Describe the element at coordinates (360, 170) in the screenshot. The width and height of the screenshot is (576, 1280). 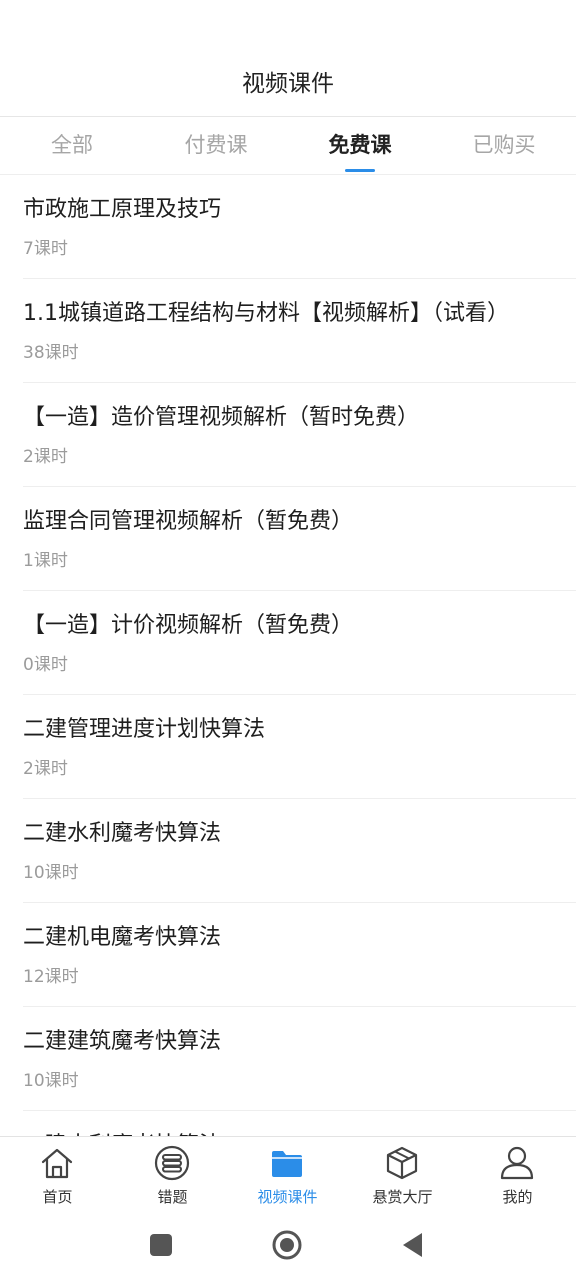
I see `tab-underline` at that location.